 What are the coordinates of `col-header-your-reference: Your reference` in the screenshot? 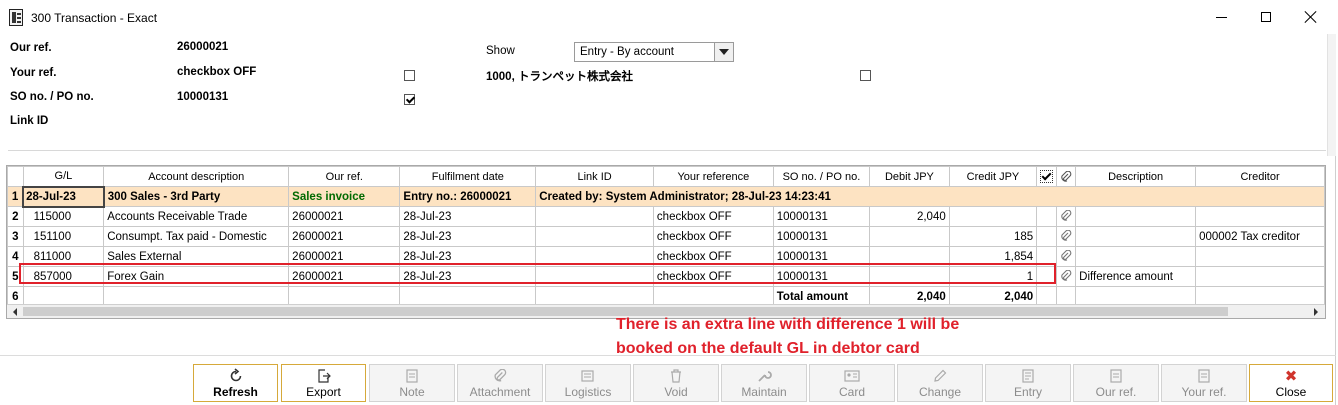 It's located at (713, 176).